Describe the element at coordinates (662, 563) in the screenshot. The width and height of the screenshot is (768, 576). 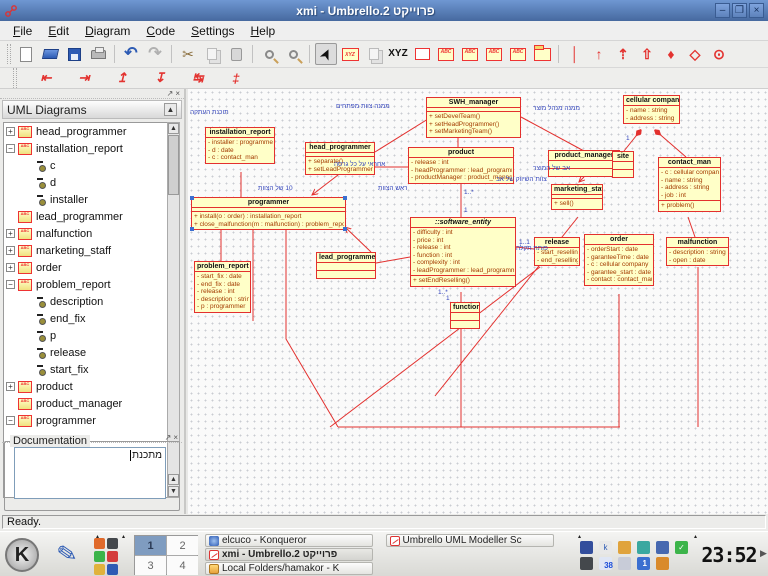
I see `tea-timer-tray-icon` at that location.